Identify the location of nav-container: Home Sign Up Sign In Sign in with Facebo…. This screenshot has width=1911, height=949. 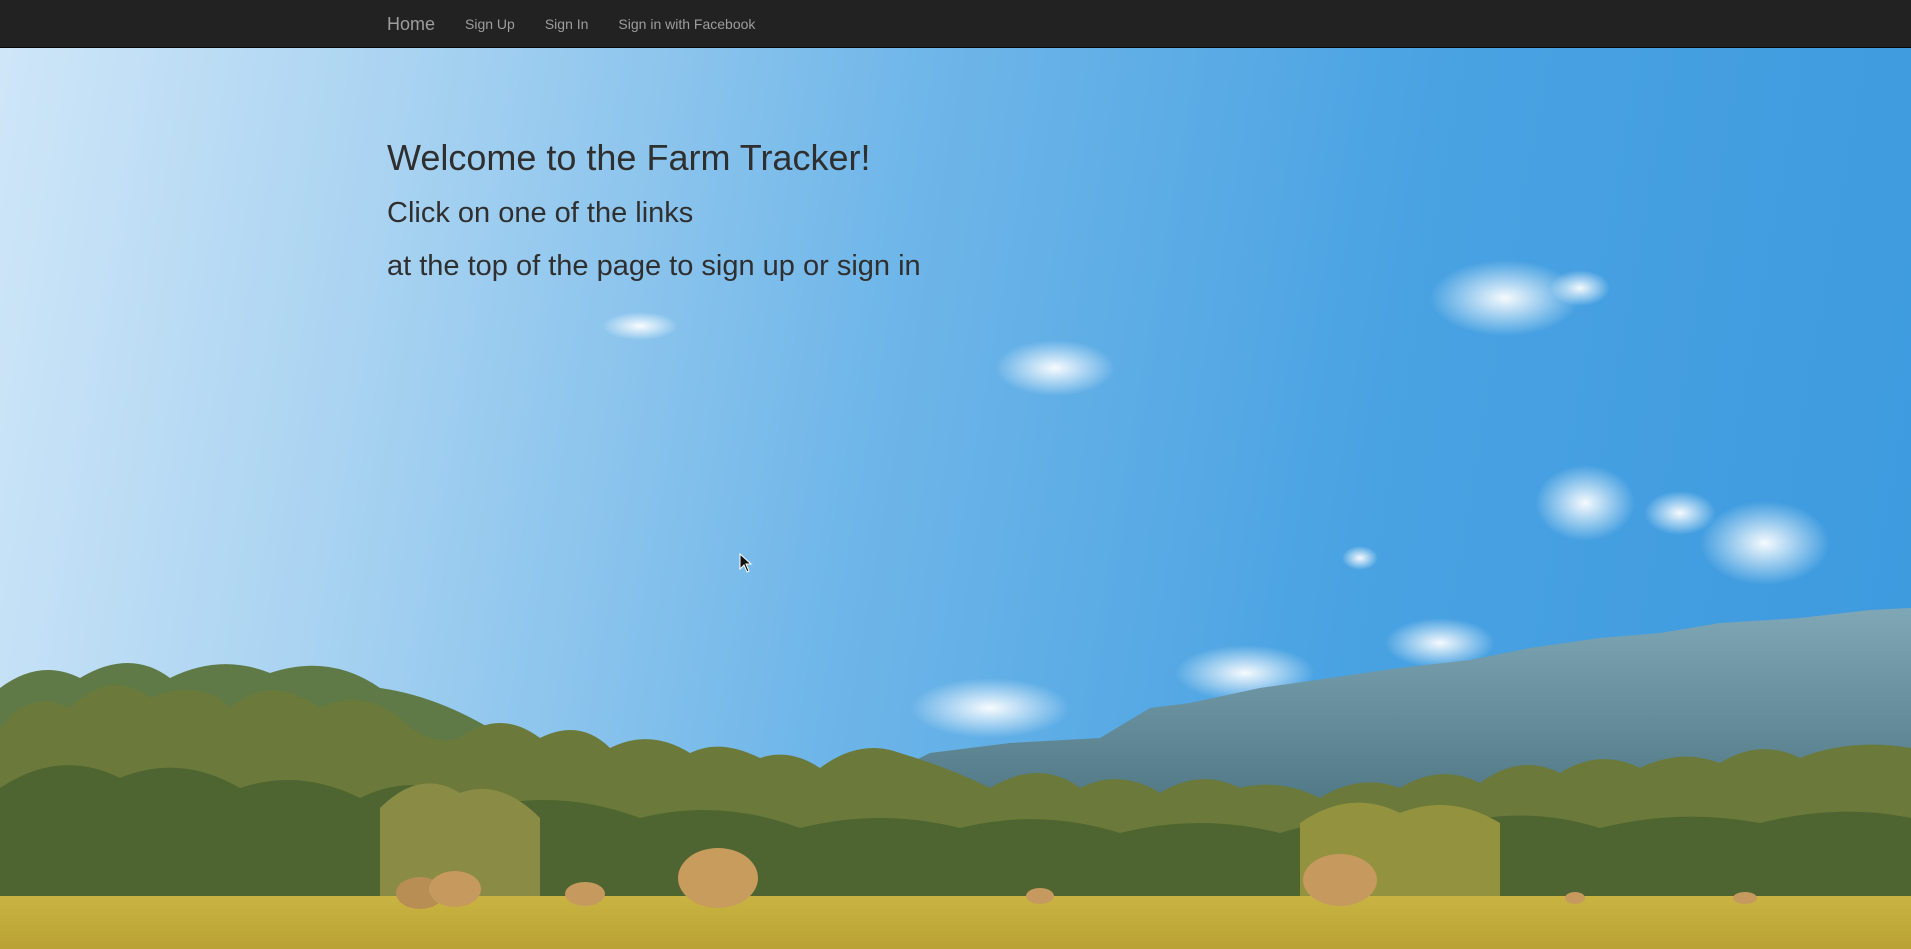
(571, 24).